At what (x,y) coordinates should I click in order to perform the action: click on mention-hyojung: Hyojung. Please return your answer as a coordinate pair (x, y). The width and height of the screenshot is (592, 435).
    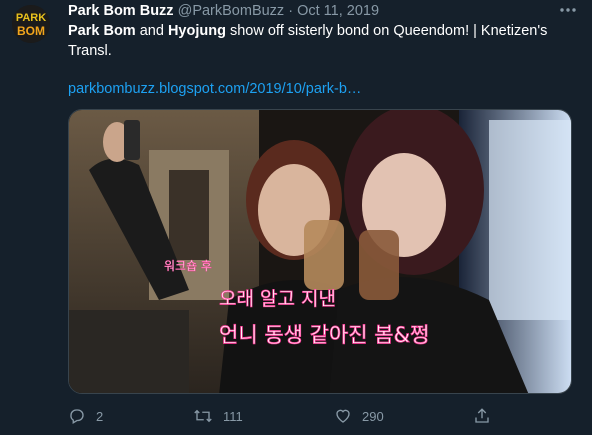
    Looking at the image, I should click on (196, 31).